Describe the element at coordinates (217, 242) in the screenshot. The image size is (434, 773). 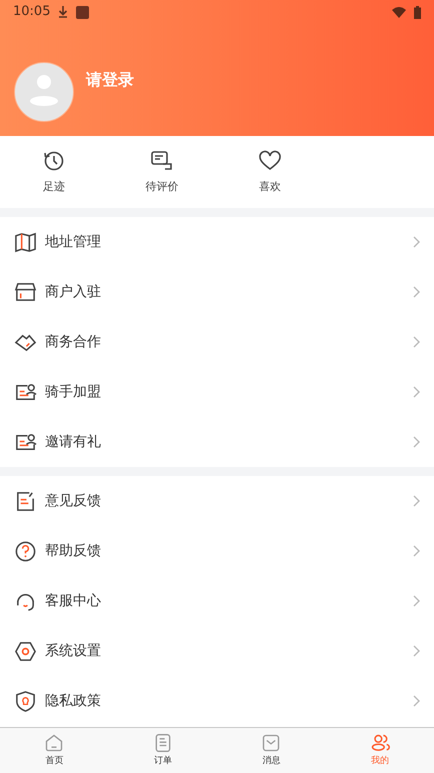
I see `menu-item: 地址管理` at that location.